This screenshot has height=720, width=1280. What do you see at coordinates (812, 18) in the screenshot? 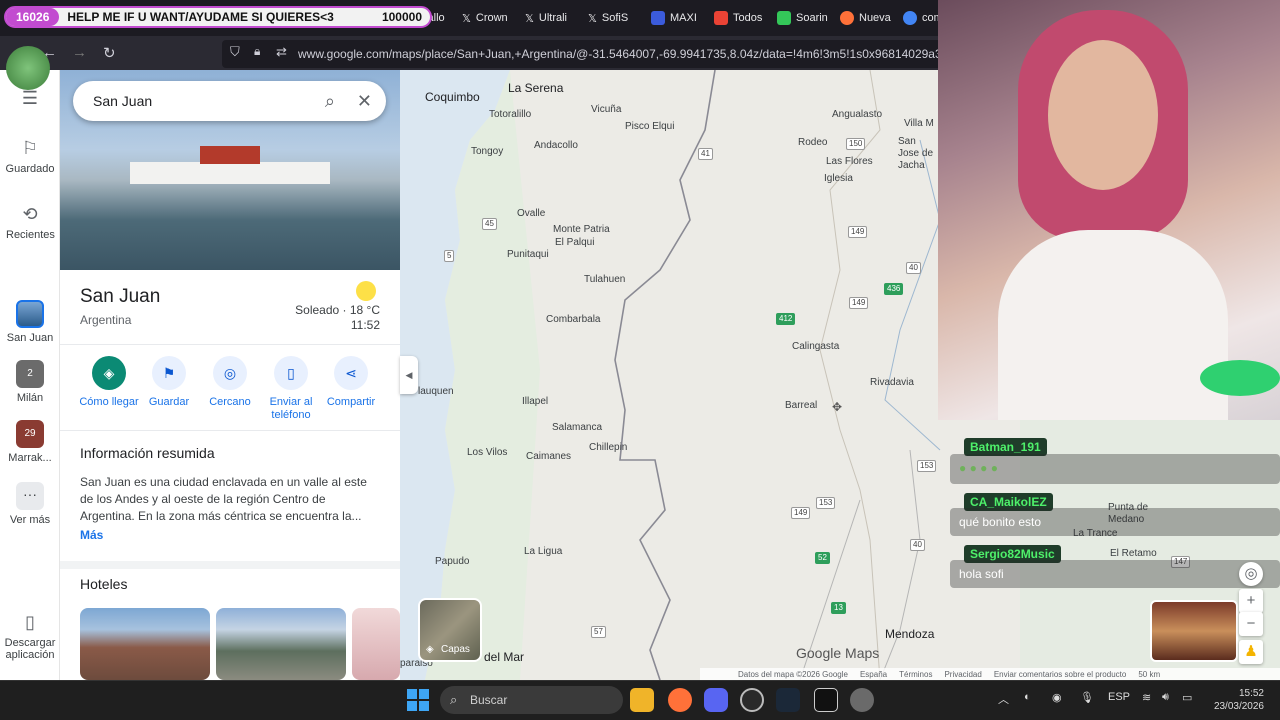
I see `tab-label: Soarin` at bounding box center [812, 18].